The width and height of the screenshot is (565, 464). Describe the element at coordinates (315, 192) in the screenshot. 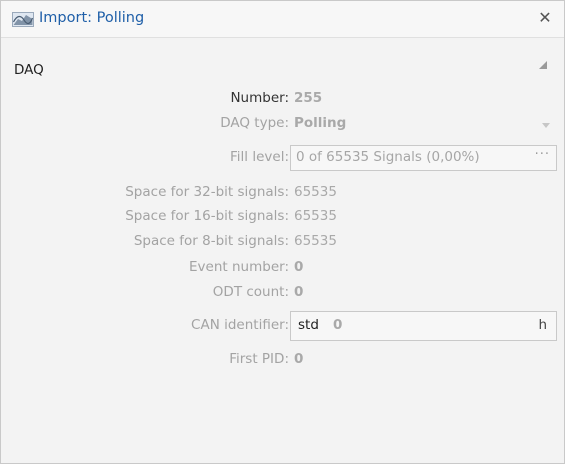

I see `space-32-value: 65535` at that location.